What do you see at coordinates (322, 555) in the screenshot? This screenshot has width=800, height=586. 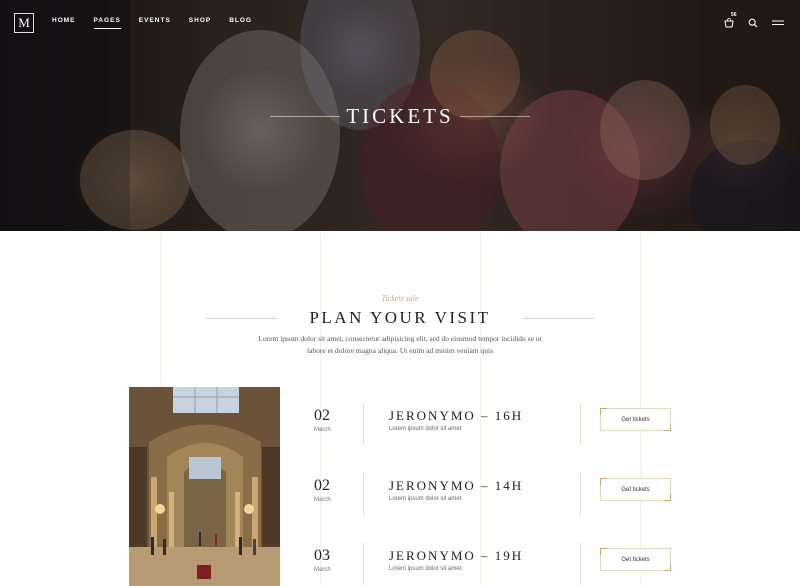 I see `ticket-day: 03` at bounding box center [322, 555].